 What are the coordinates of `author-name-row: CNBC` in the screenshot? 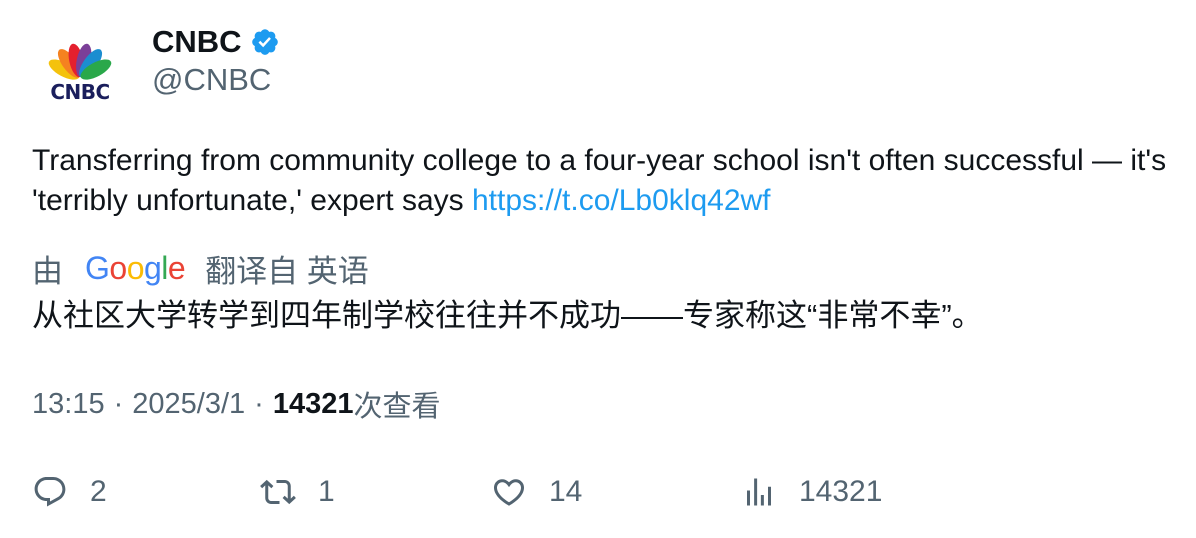 It's located at (216, 42).